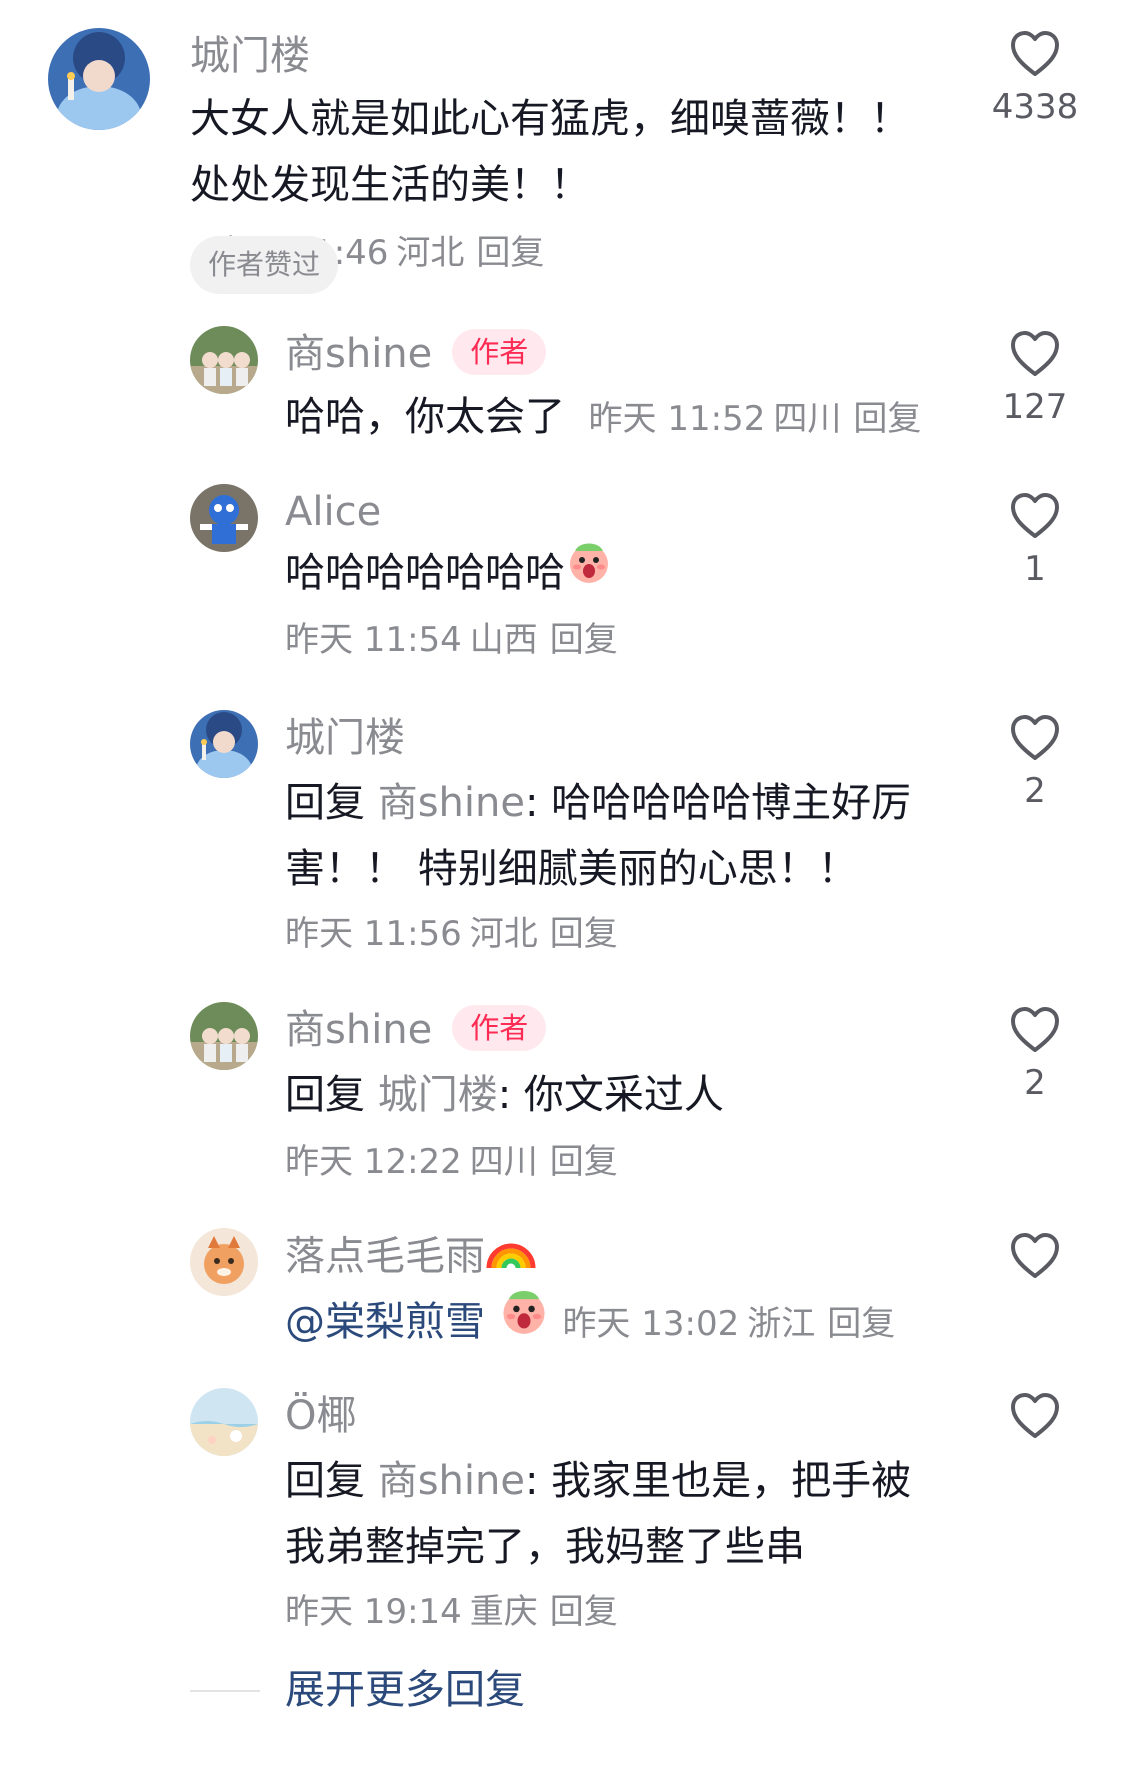  What do you see at coordinates (1035, 541) in the screenshot?
I see `like-button: 1` at bounding box center [1035, 541].